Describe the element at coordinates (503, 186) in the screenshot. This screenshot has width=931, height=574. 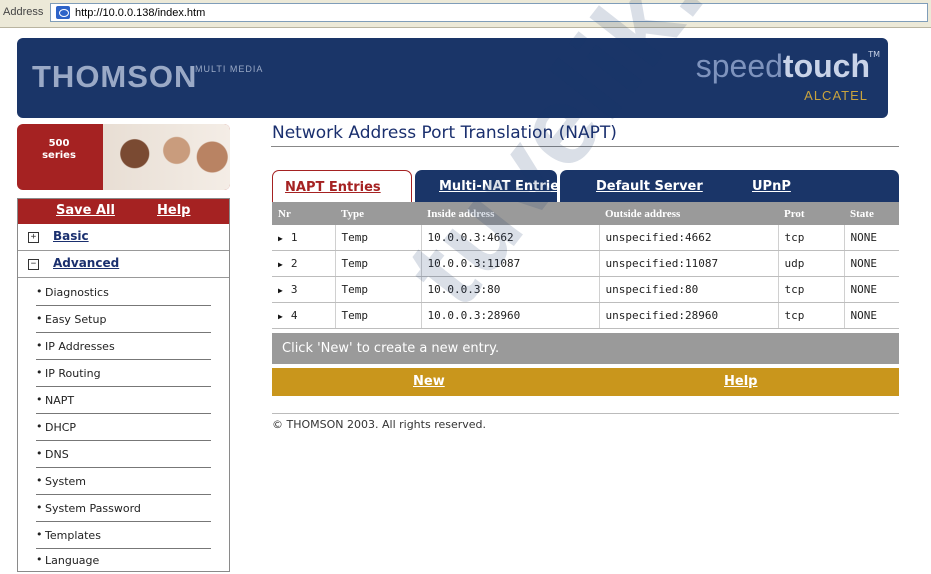
I see `tab-label: Multi-NAT Entries` at that location.